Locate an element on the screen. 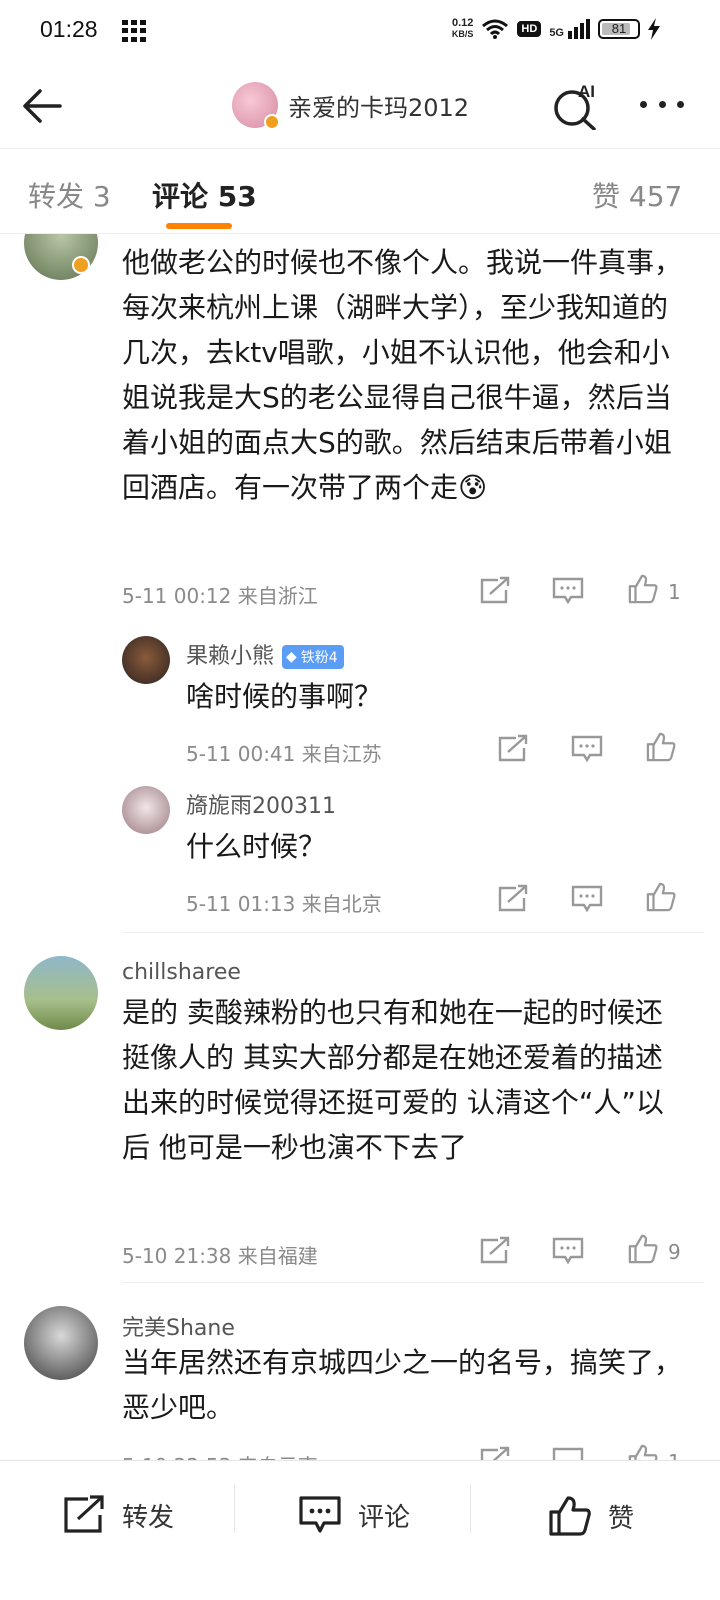  like-thumb-icon is located at coordinates (570, 1516).